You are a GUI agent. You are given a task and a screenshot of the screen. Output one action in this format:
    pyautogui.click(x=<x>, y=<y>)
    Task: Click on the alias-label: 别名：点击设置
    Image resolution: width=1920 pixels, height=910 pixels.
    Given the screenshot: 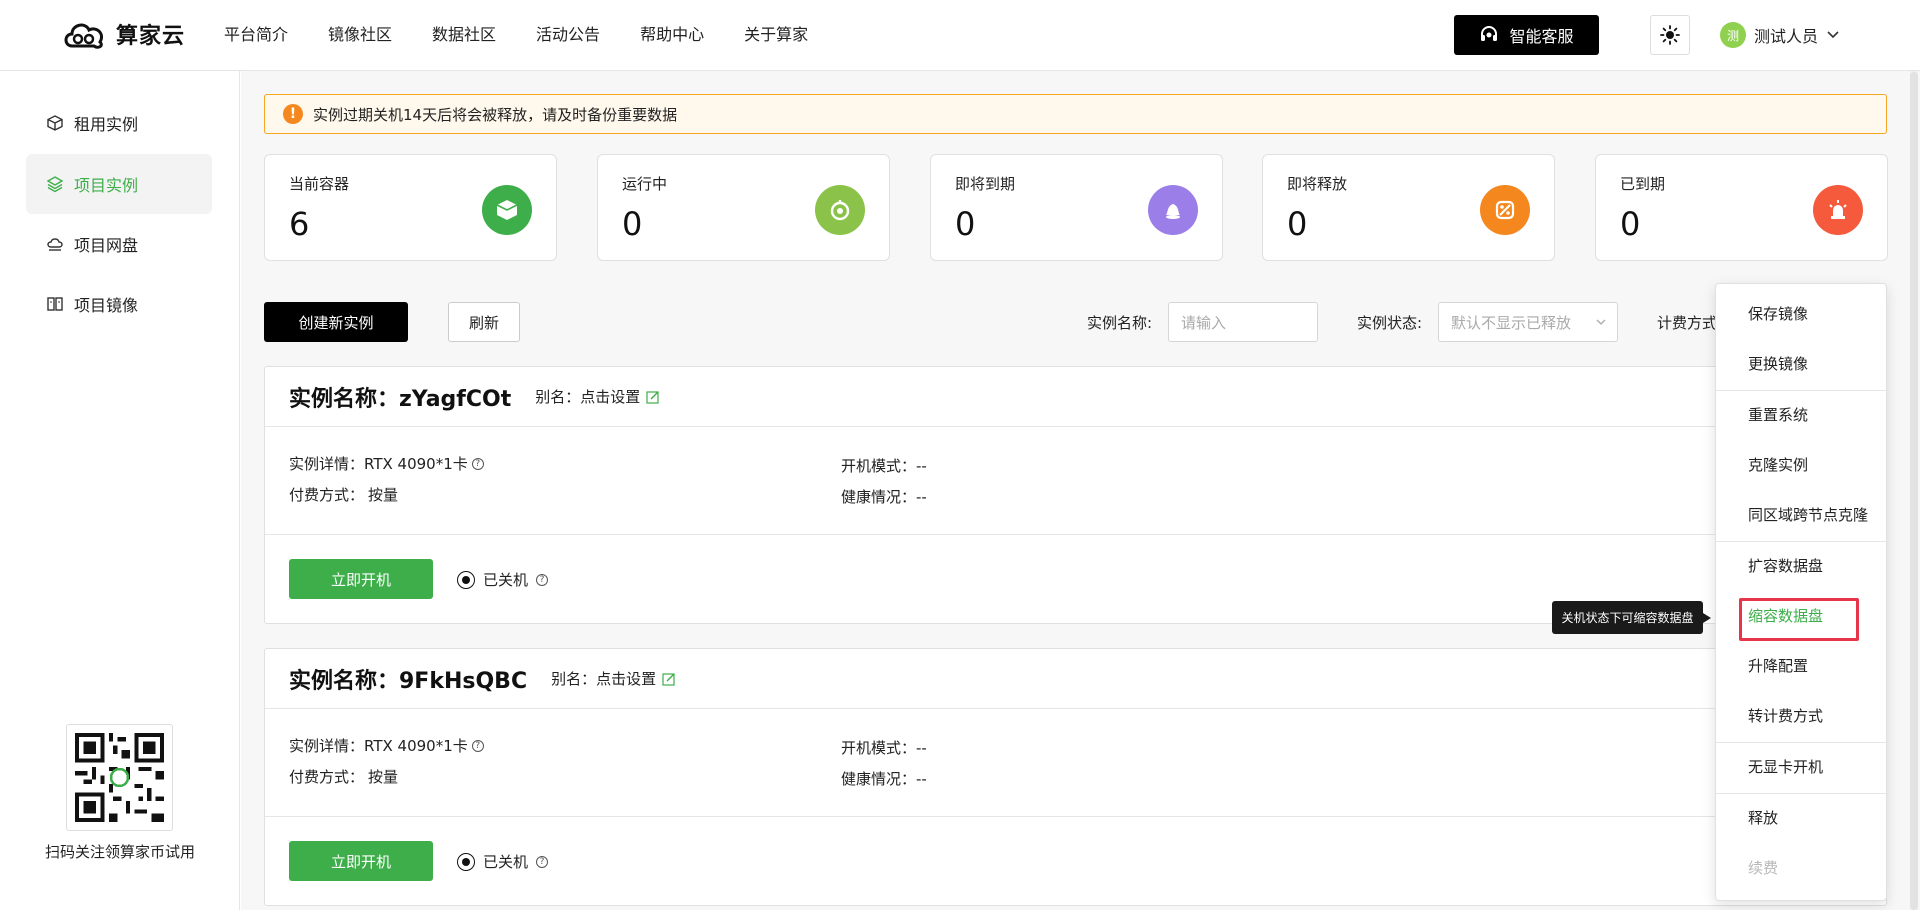 What is the action you would take?
    pyautogui.click(x=604, y=679)
    